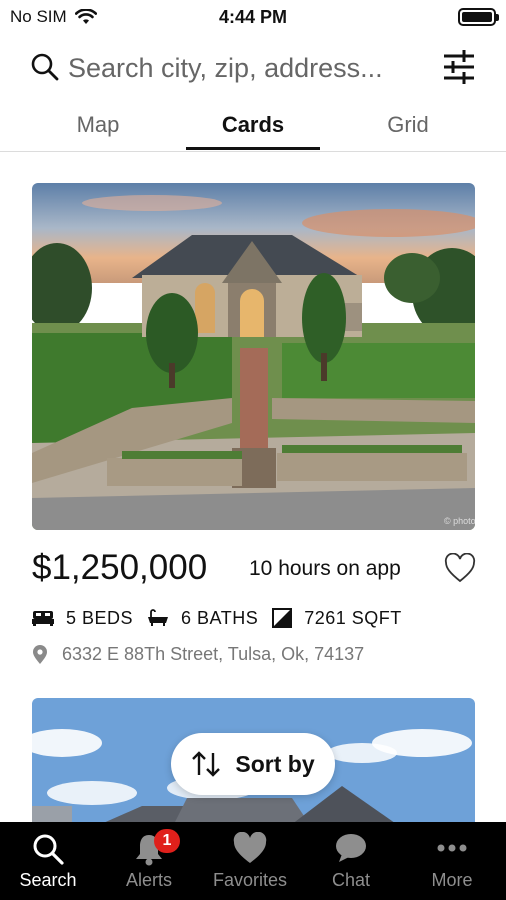 This screenshot has height=900, width=506. Describe the element at coordinates (48, 880) in the screenshot. I see `nav-search-label: Search` at that location.